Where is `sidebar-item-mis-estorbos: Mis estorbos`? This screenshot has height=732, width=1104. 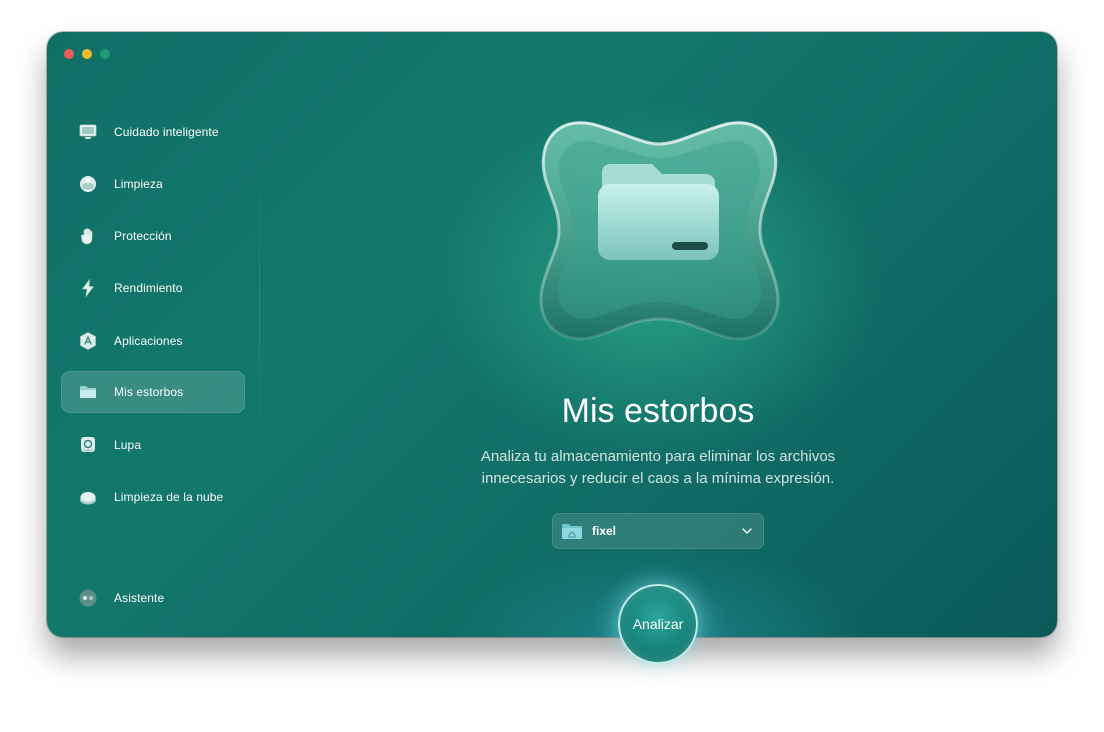
sidebar-item-mis-estorbos: Mis estorbos is located at coordinates (153, 392).